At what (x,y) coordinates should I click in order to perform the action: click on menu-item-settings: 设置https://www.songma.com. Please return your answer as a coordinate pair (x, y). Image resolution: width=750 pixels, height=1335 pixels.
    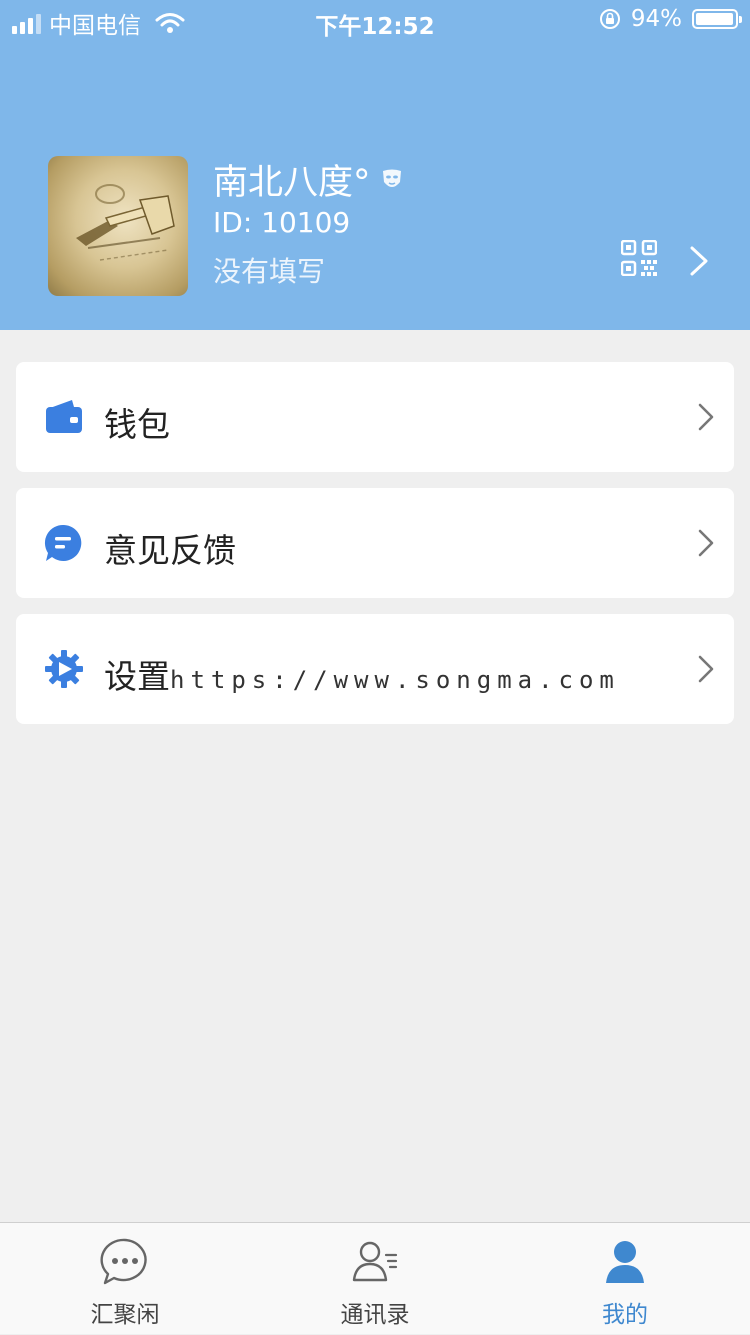
    Looking at the image, I should click on (375, 669).